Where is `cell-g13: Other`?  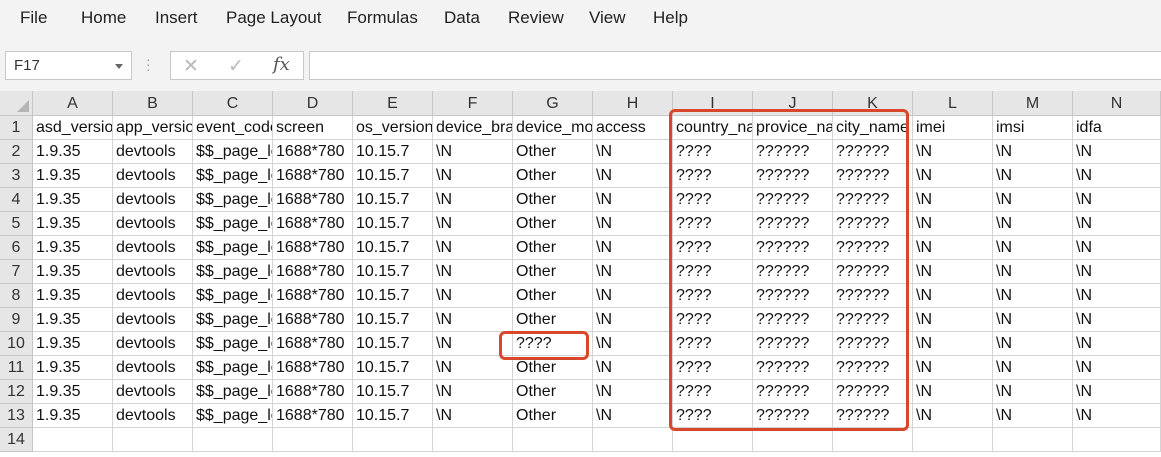
cell-g13: Other is located at coordinates (553, 416).